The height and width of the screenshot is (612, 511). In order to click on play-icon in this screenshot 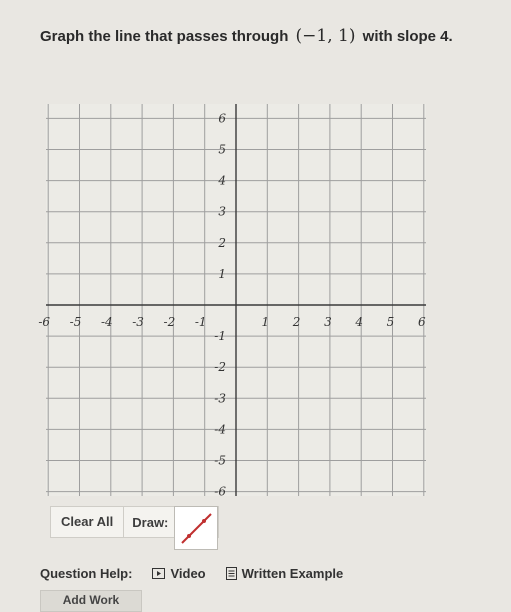, I will do `click(159, 573)`.